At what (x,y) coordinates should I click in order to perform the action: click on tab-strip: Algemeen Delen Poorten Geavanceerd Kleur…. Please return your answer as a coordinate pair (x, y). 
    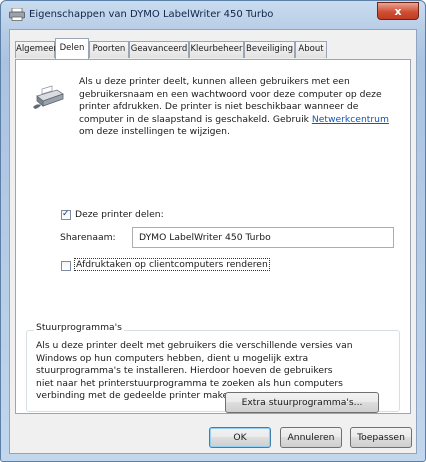
    Looking at the image, I should click on (213, 49).